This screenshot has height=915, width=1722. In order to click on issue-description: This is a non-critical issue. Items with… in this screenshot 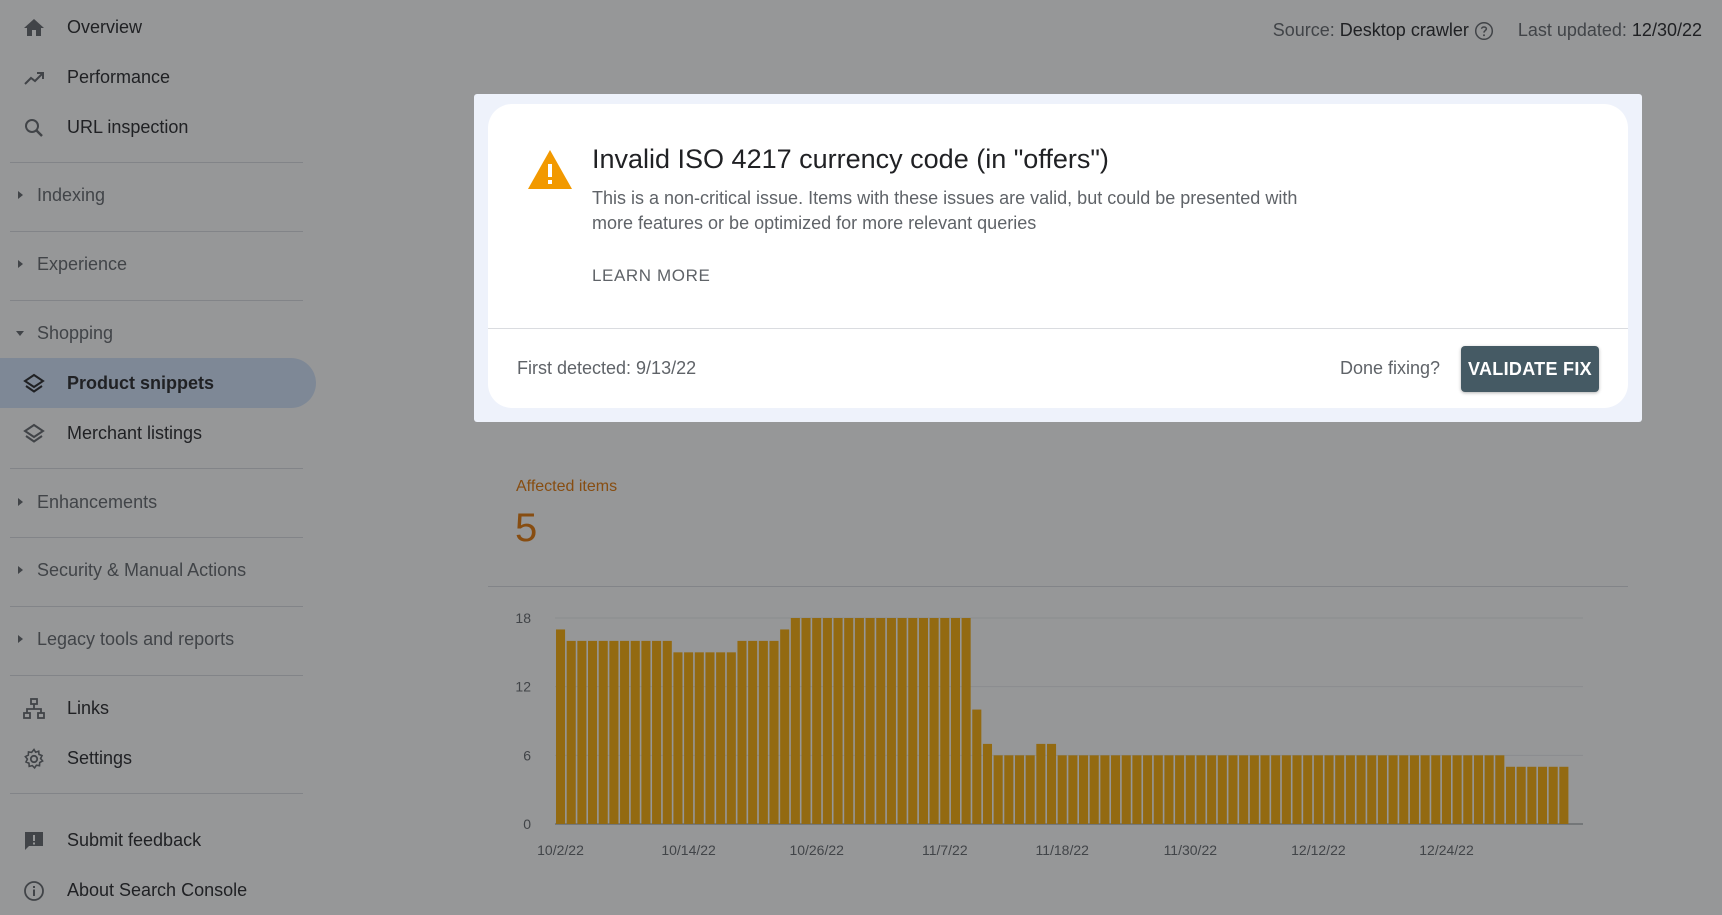, I will do `click(945, 210)`.